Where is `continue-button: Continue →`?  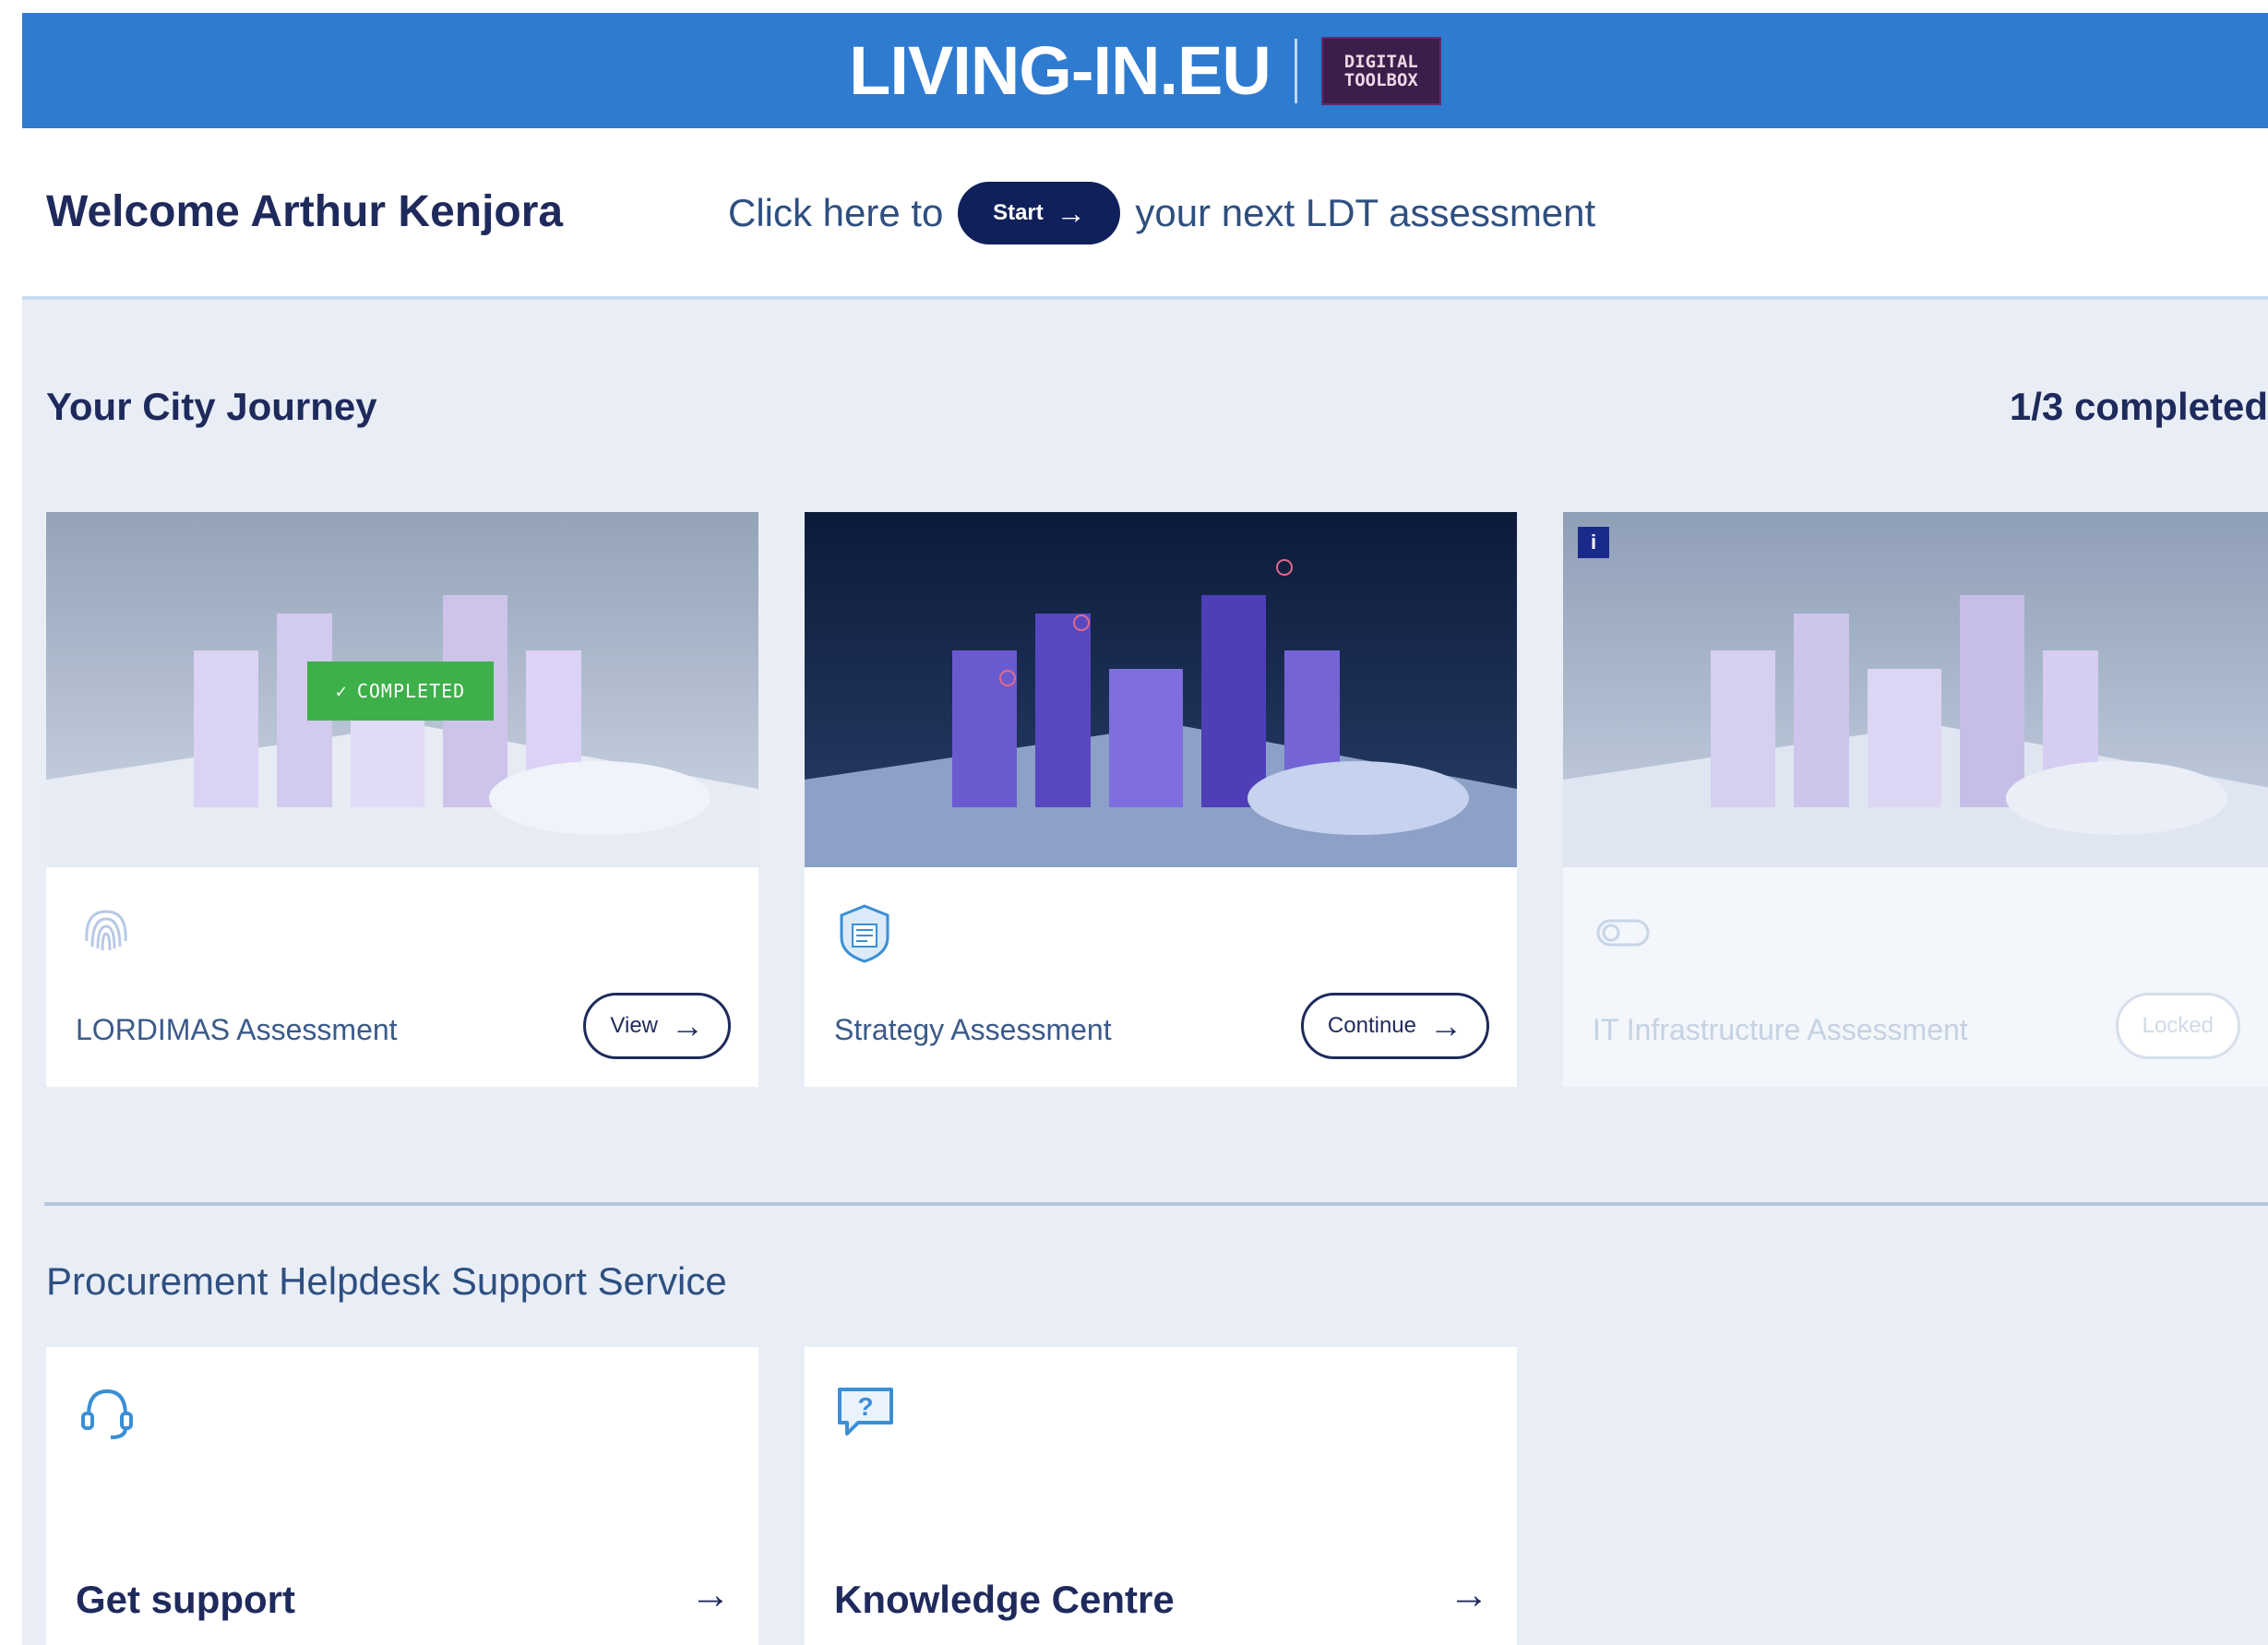 continue-button: Continue → is located at coordinates (1394, 1026).